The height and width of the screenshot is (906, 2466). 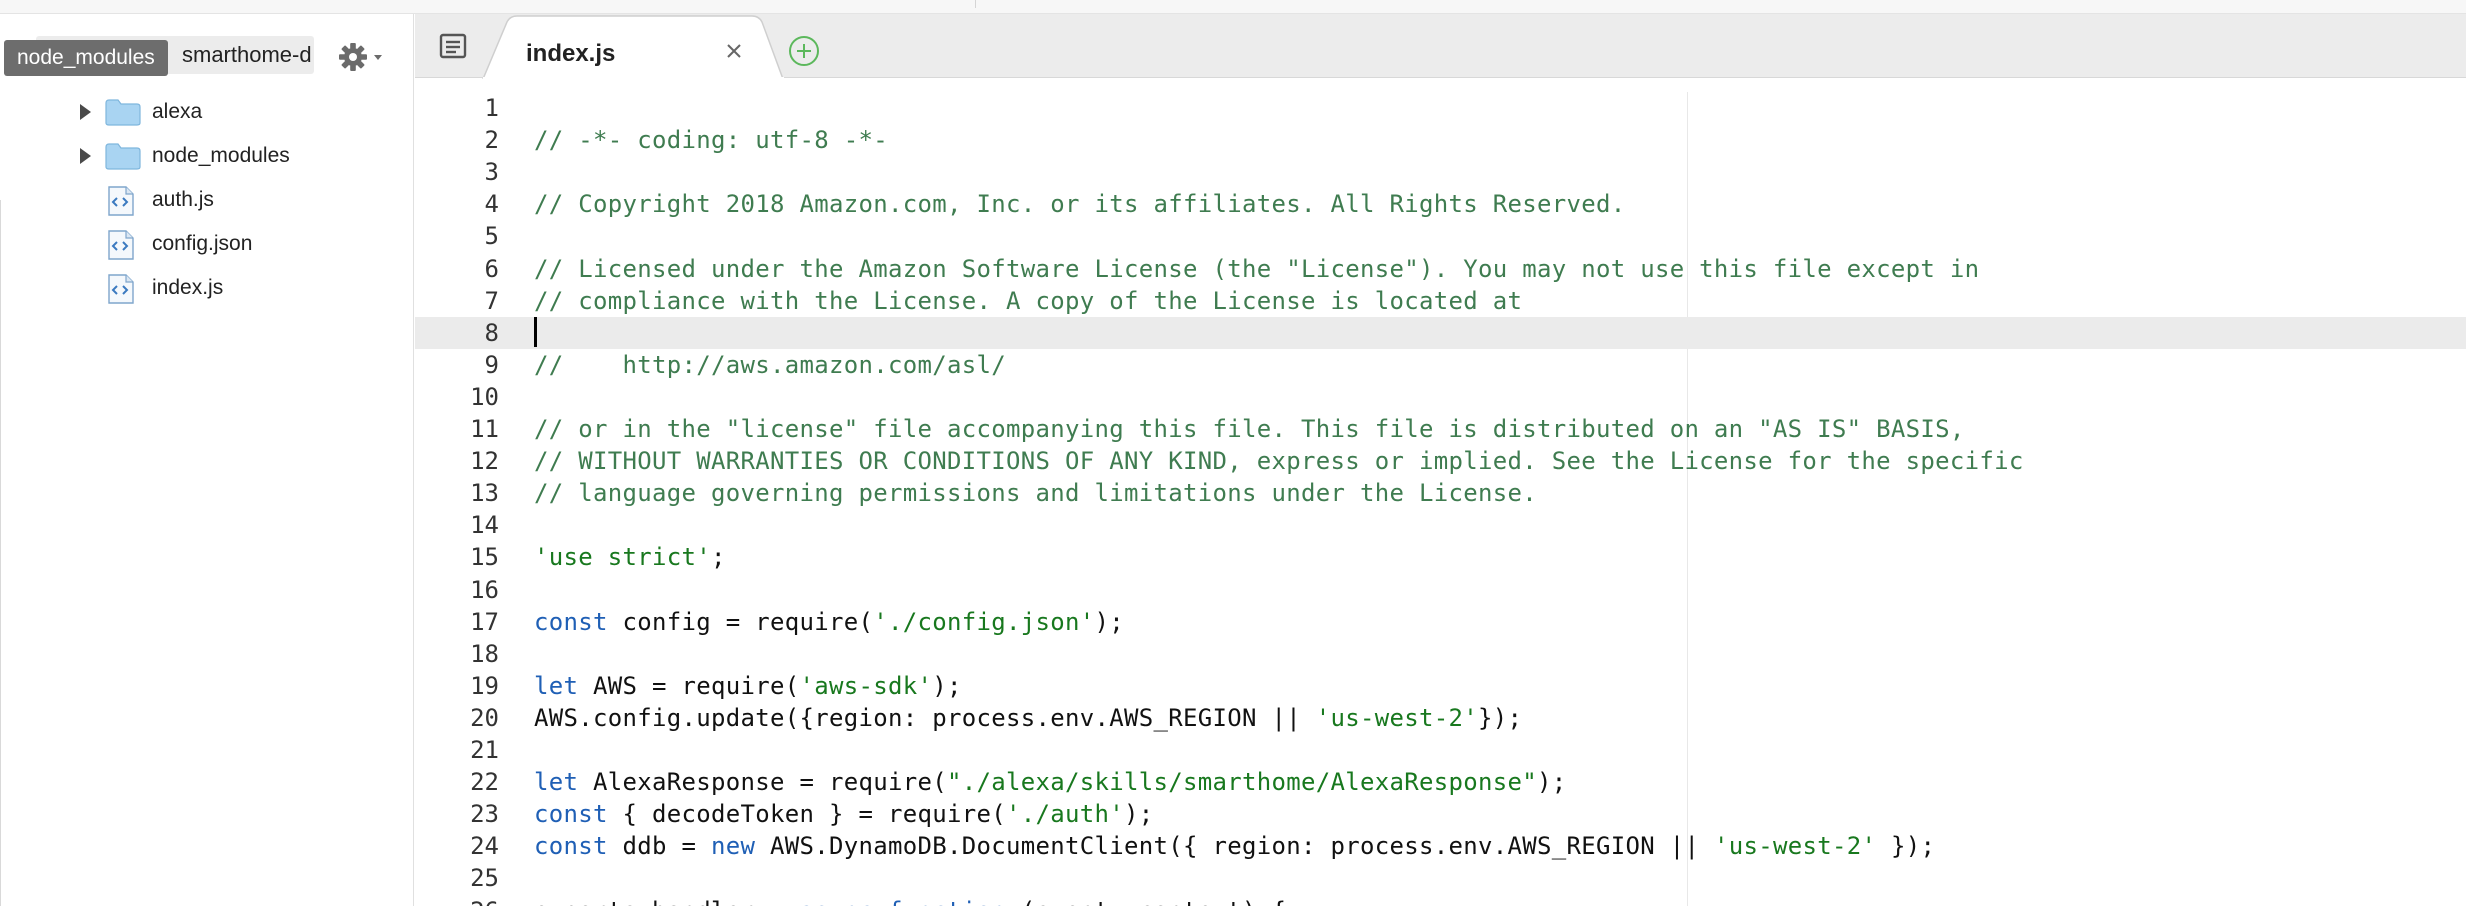 What do you see at coordinates (491, 236) in the screenshot?
I see `line-number: 5` at bounding box center [491, 236].